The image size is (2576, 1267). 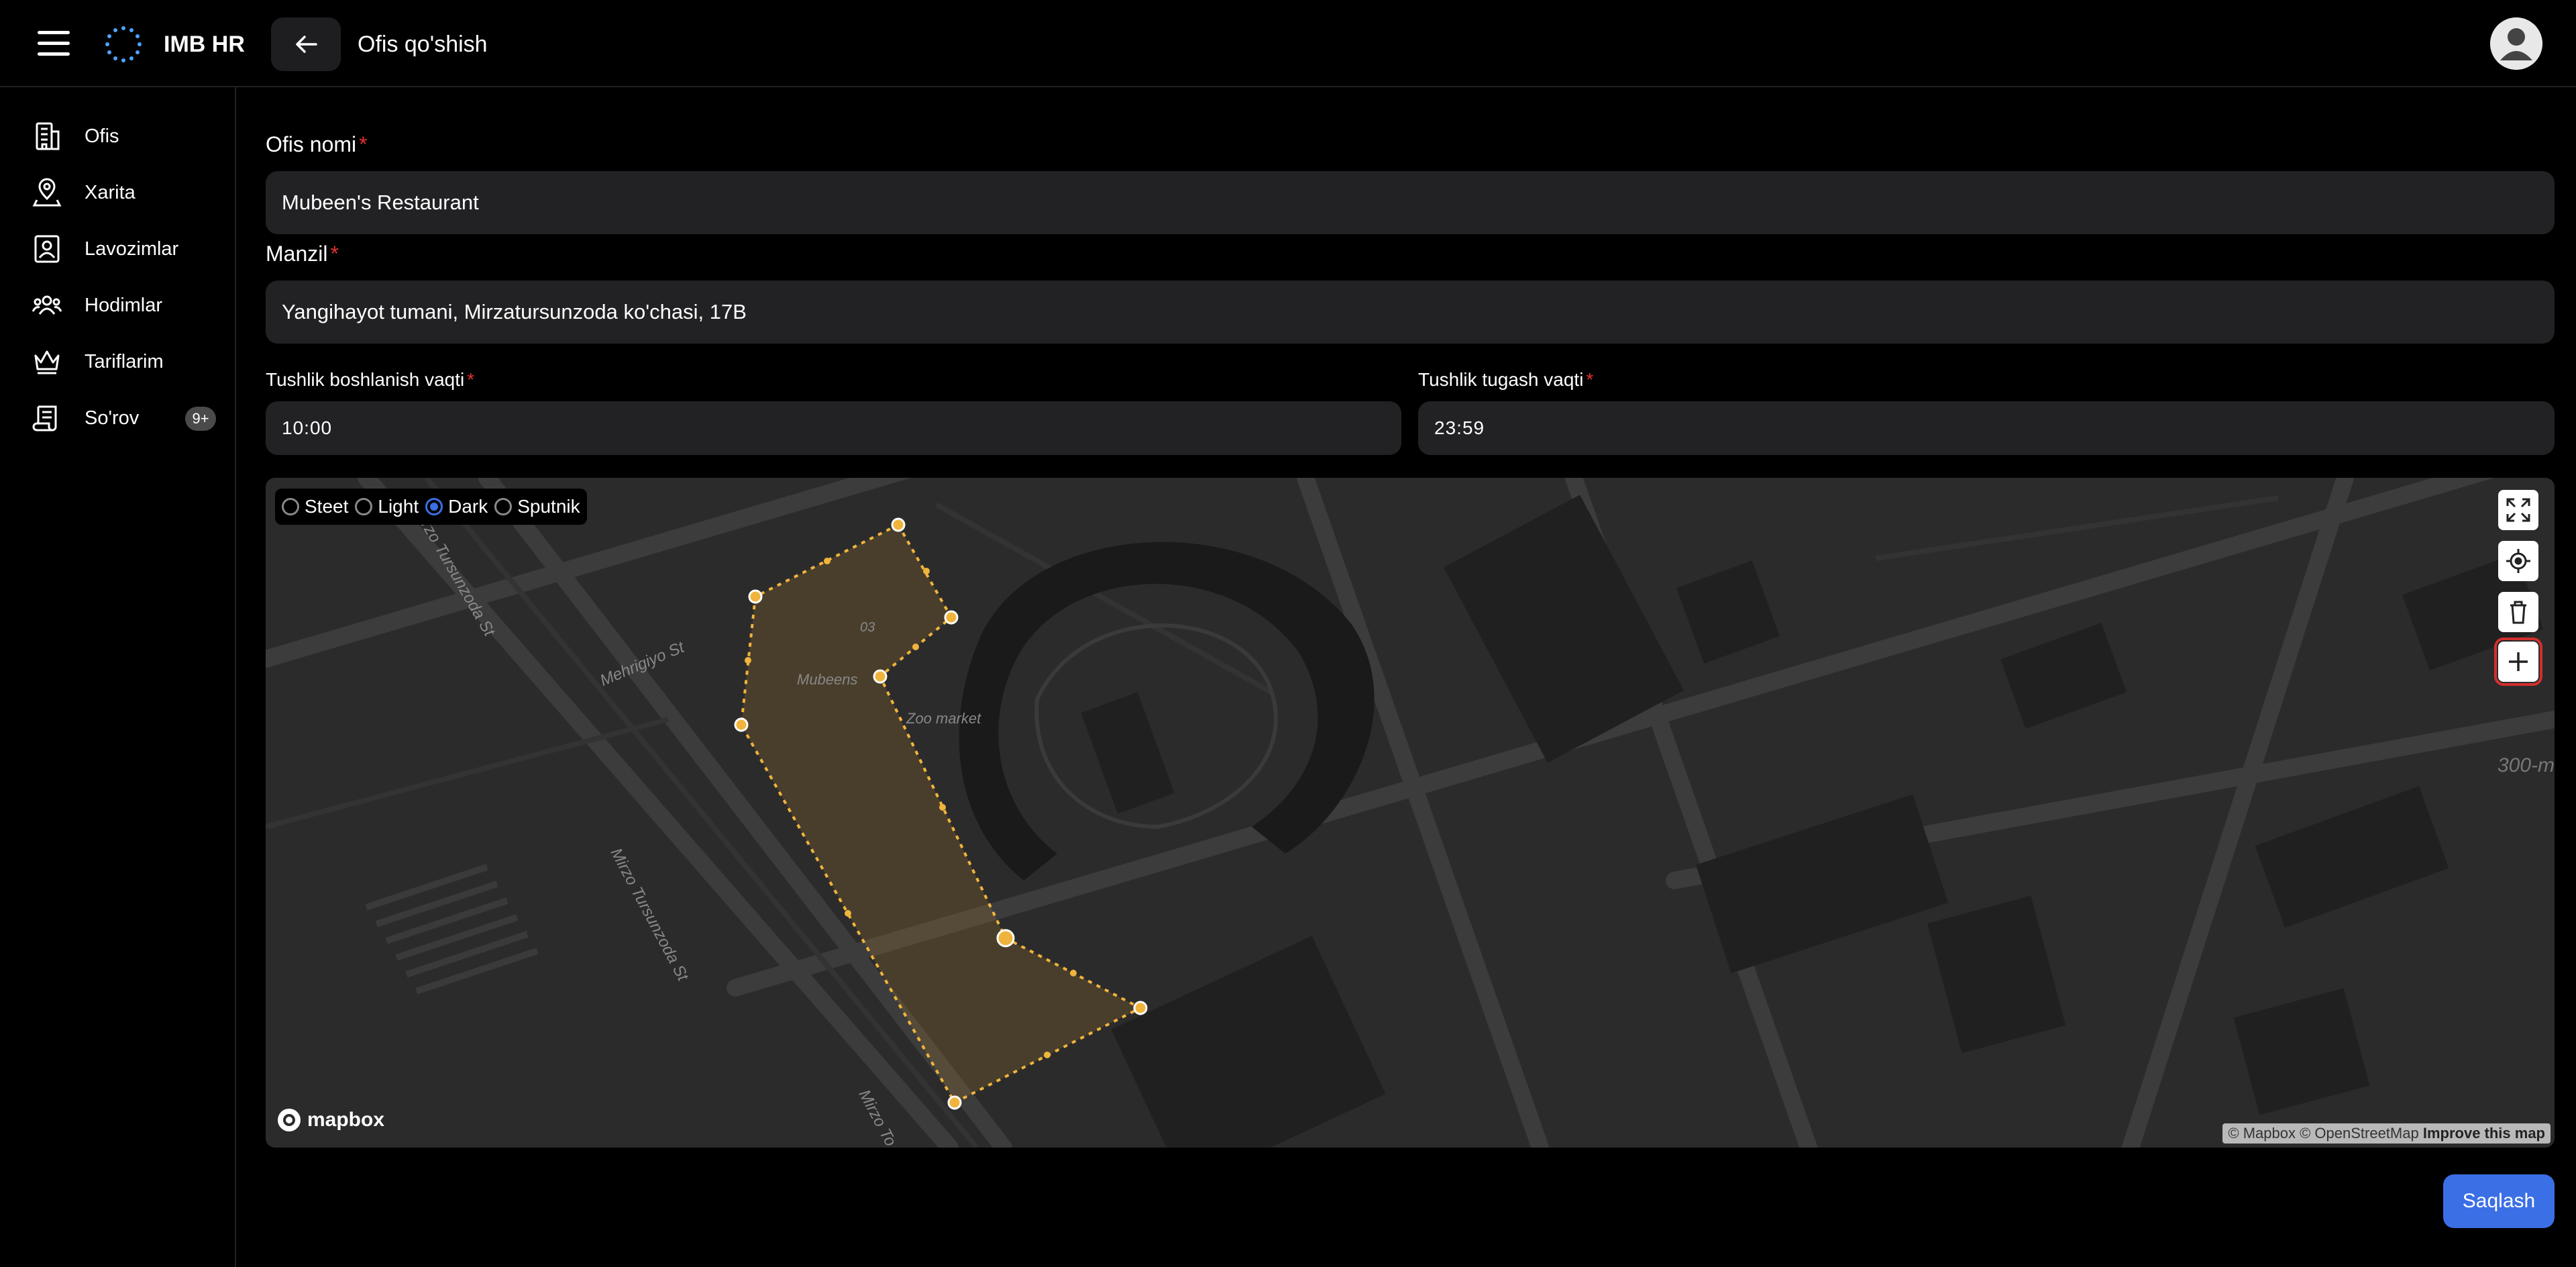 I want to click on map-style-street: Steet, so click(x=315, y=506).